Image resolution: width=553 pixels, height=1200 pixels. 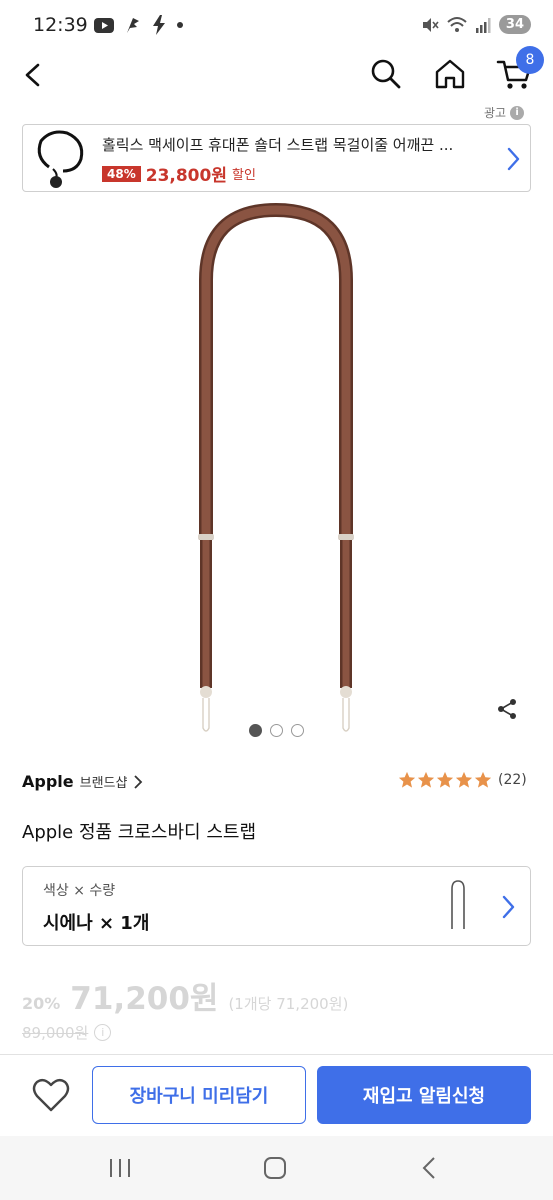 I want to click on ad-discount-badge: 48%, so click(x=121, y=173).